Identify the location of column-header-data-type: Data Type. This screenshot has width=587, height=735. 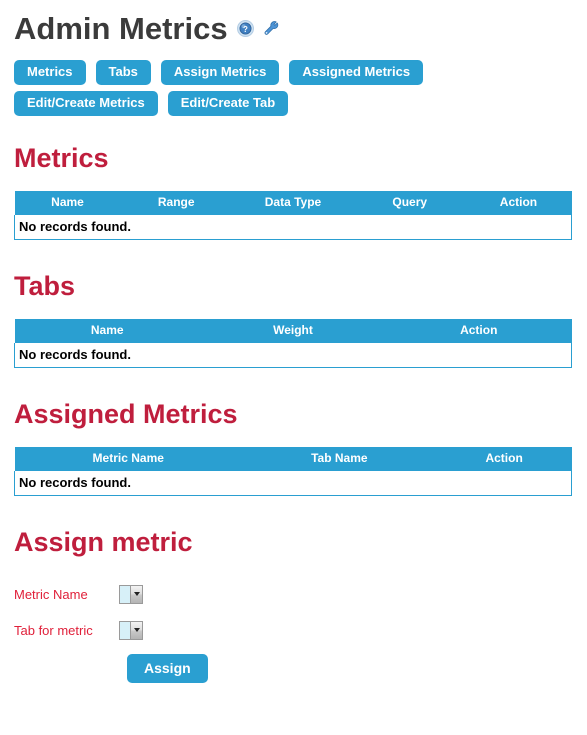
(293, 203).